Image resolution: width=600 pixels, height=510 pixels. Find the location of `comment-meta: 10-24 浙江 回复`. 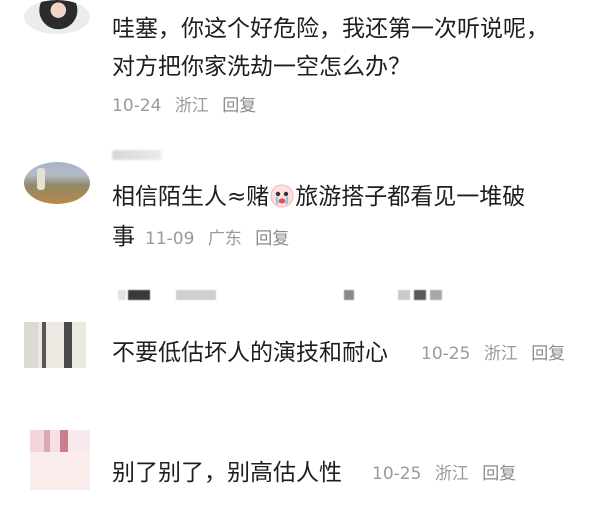

comment-meta: 10-24 浙江 回复 is located at coordinates (188, 106).